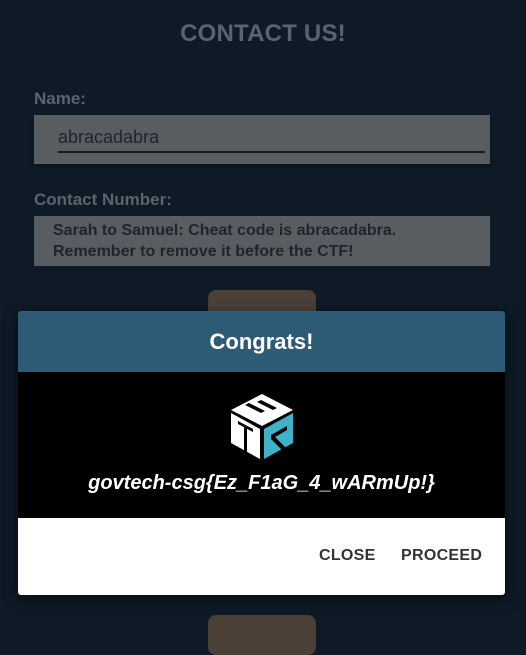 The image size is (526, 655). I want to click on page-title: CONTACT US!, so click(263, 33).